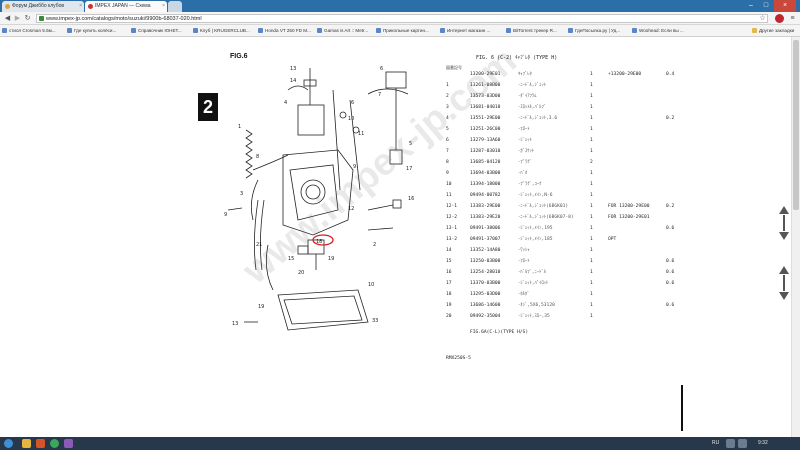 This screenshot has height=450, width=800. What do you see at coordinates (17, 18) in the screenshot?
I see `forward-icon: ▶` at bounding box center [17, 18].